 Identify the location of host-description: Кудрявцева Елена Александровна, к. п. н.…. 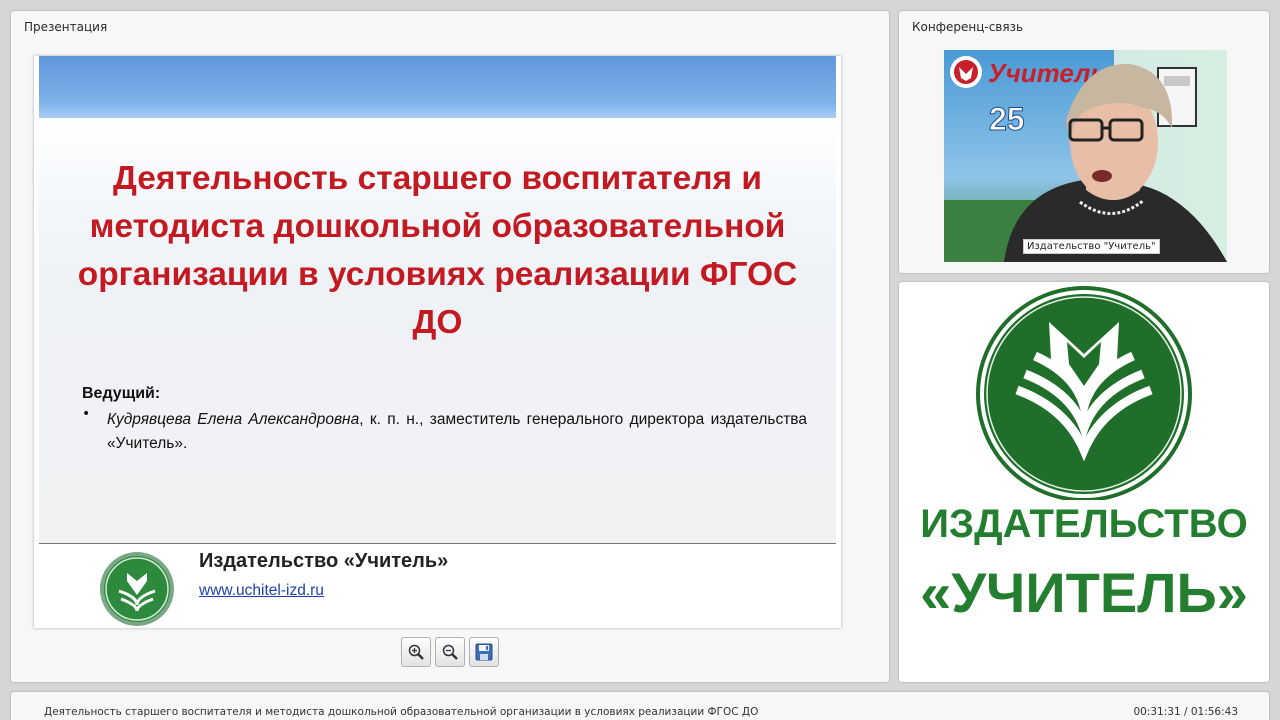
(457, 432).